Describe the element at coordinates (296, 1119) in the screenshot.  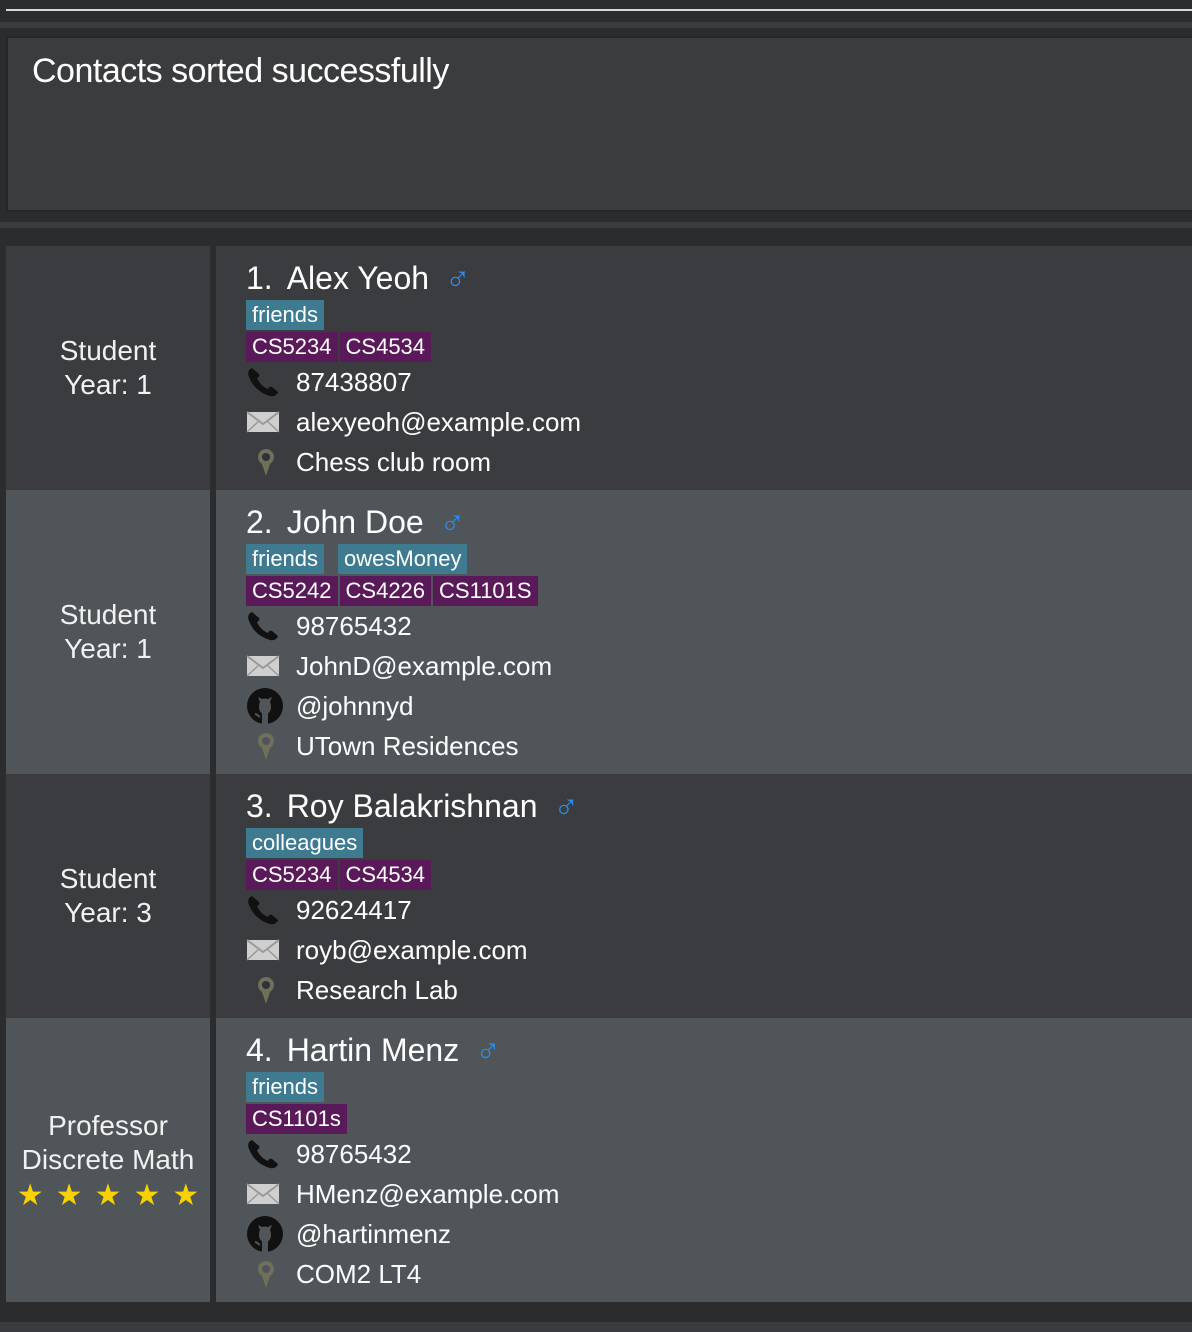
I see `module-chip: CS1101s` at that location.